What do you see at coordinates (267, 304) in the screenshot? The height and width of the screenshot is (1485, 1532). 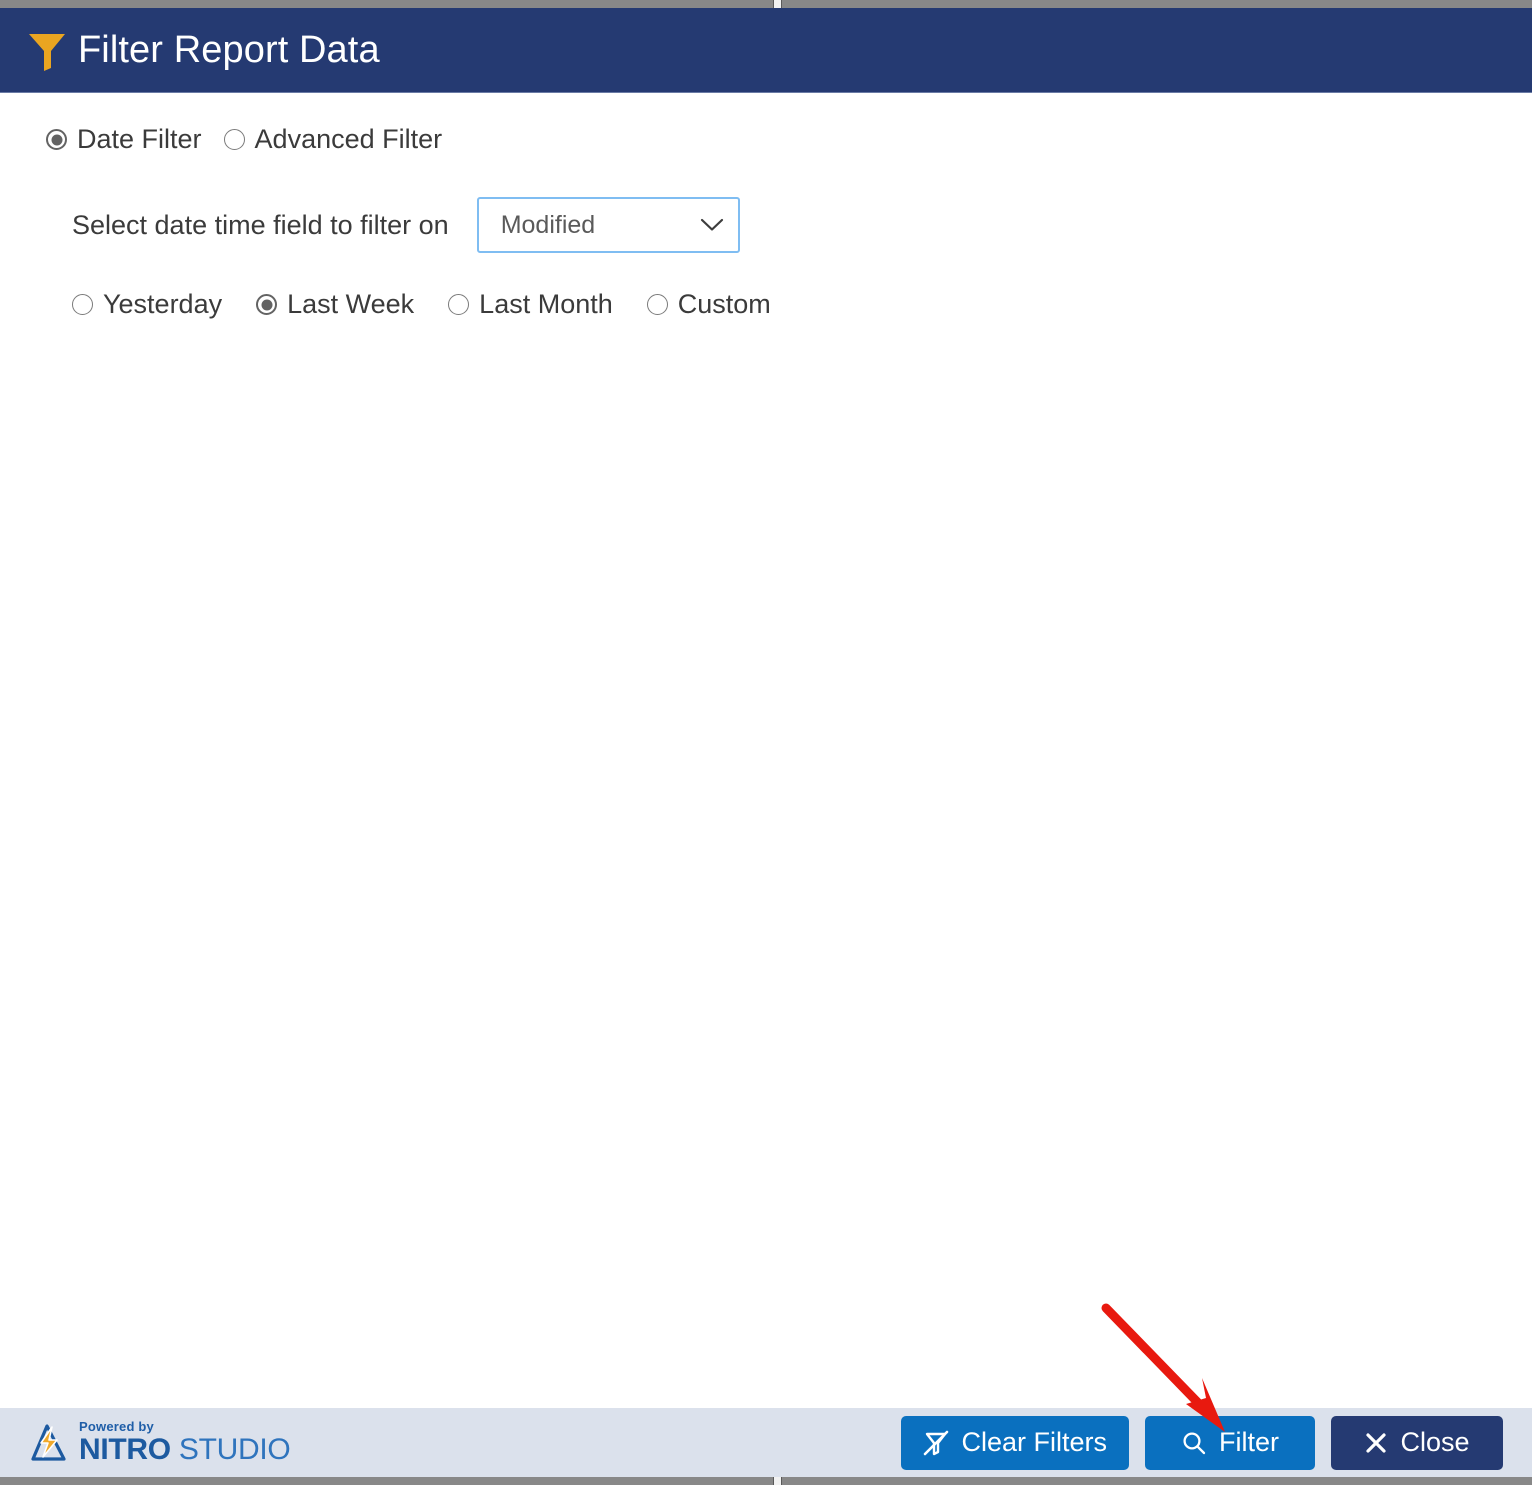 I see `radio-last-week-indicator` at bounding box center [267, 304].